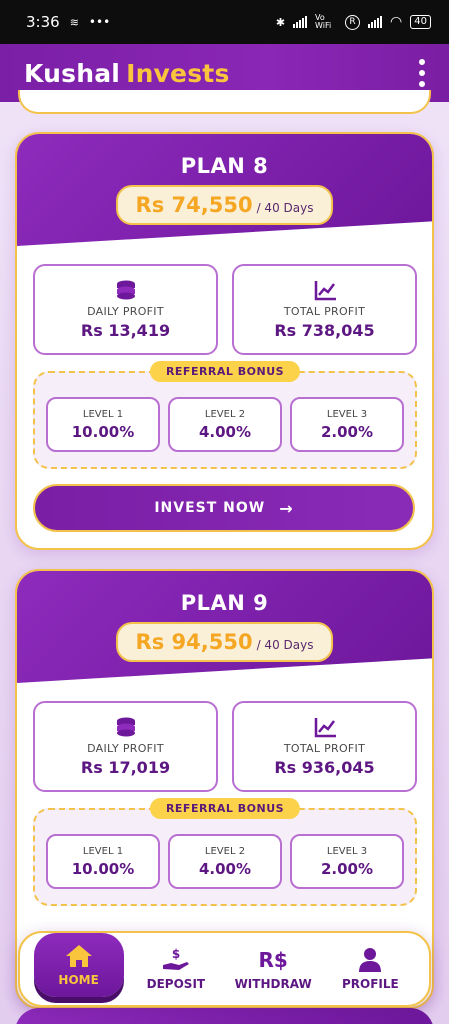 The image size is (449, 1024). I want to click on deposit-hand-icon: $, so click(175, 958).